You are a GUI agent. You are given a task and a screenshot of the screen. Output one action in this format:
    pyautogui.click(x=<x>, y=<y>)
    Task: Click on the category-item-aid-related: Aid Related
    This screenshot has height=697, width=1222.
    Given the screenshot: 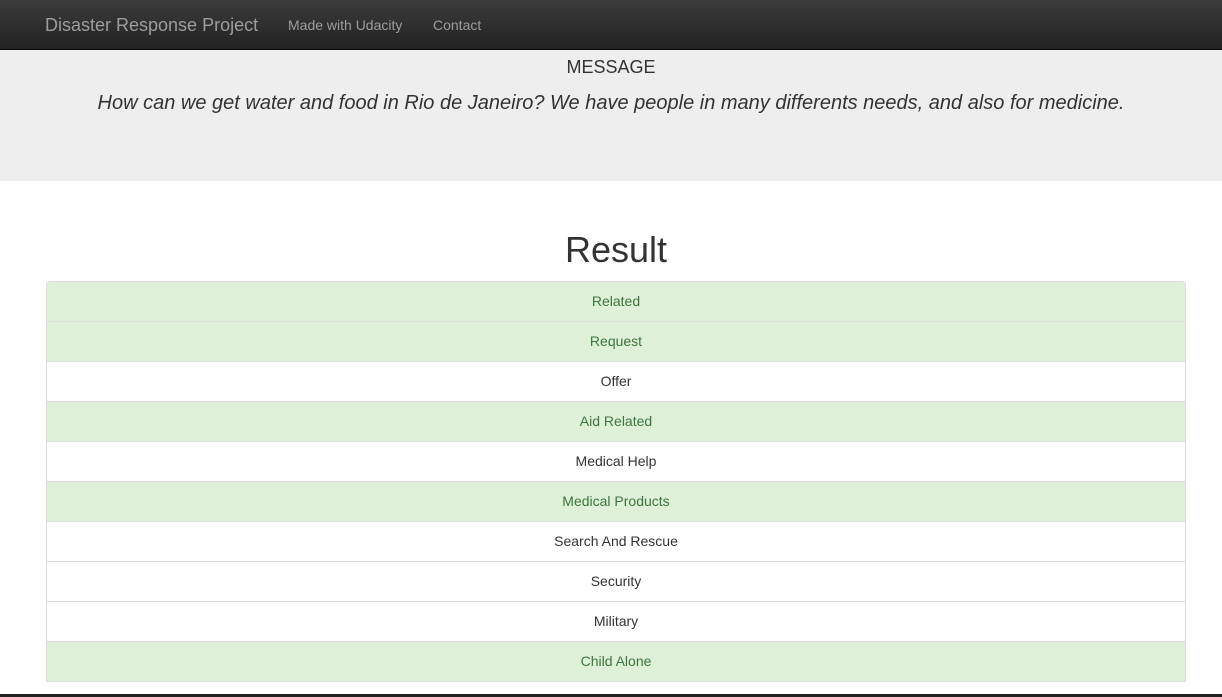 What is the action you would take?
    pyautogui.click(x=616, y=421)
    